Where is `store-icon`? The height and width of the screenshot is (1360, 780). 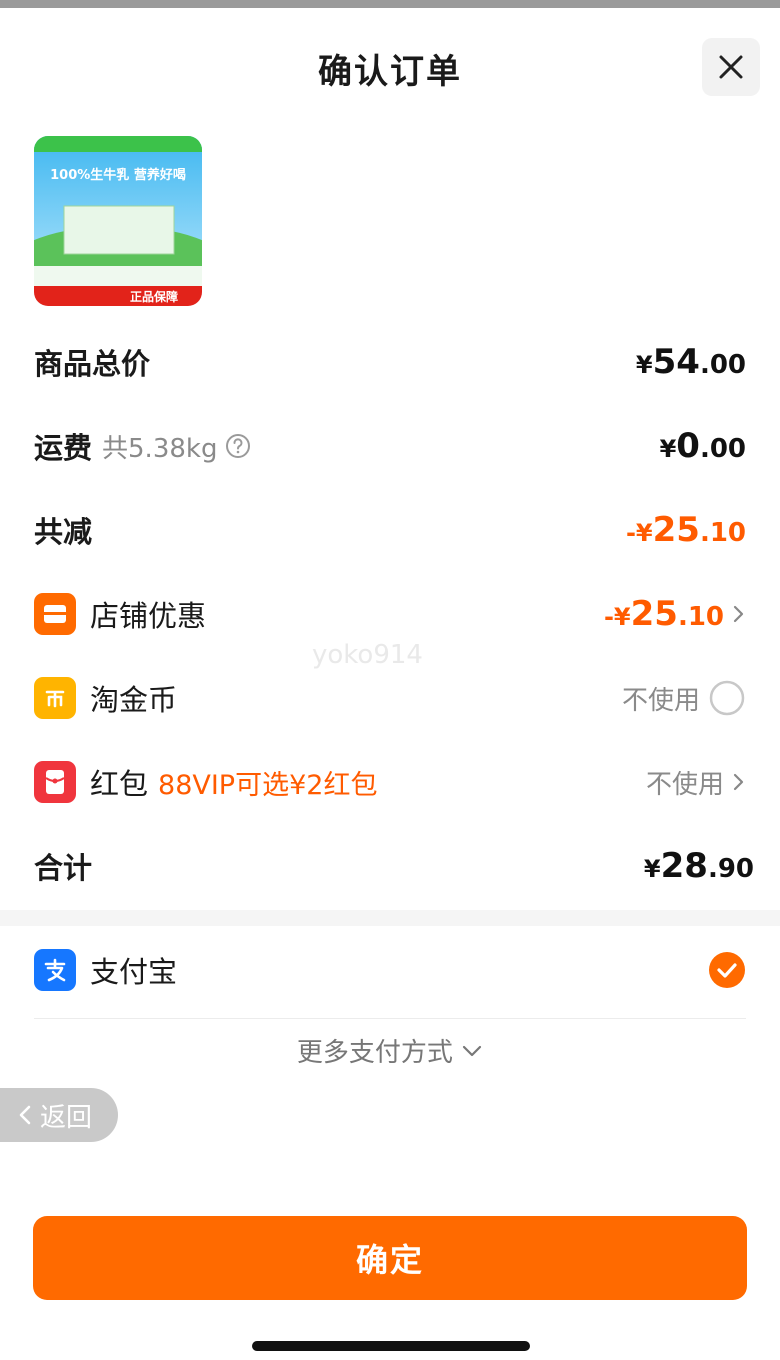 store-icon is located at coordinates (55, 614).